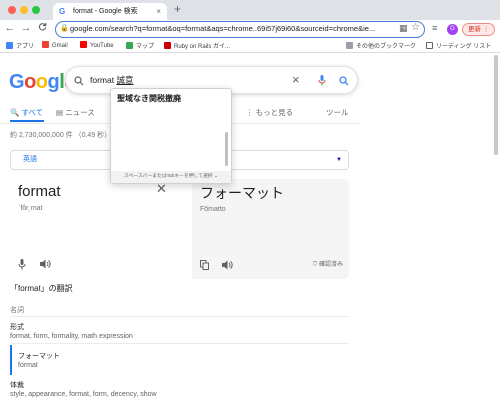 The width and height of the screenshot is (500, 408). Describe the element at coordinates (97, 45) in the screenshot. I see `bookmark-youtube: YouTube` at that location.